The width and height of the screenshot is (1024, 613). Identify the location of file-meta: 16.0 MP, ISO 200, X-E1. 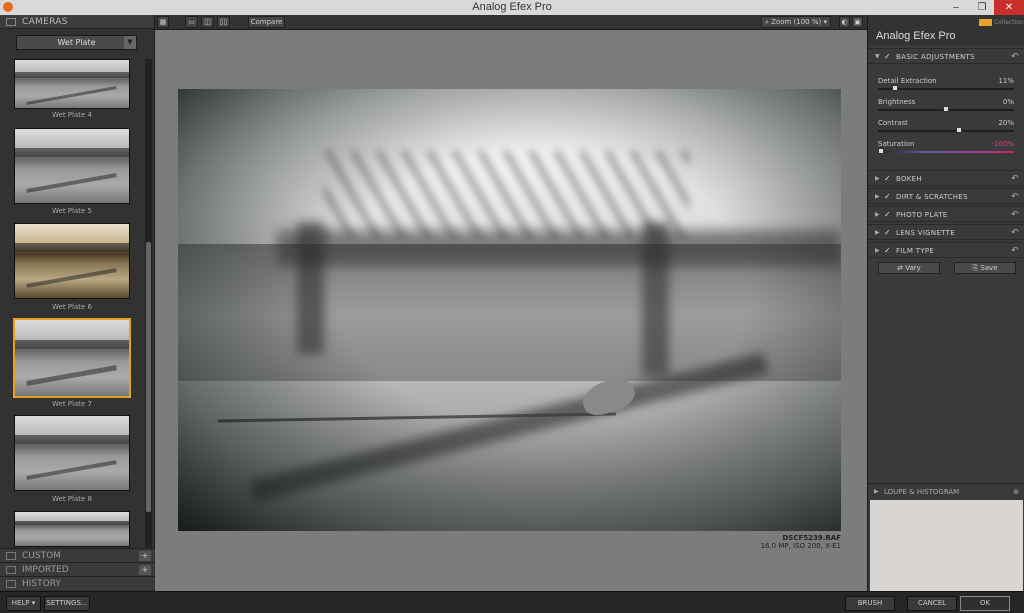
(800, 546).